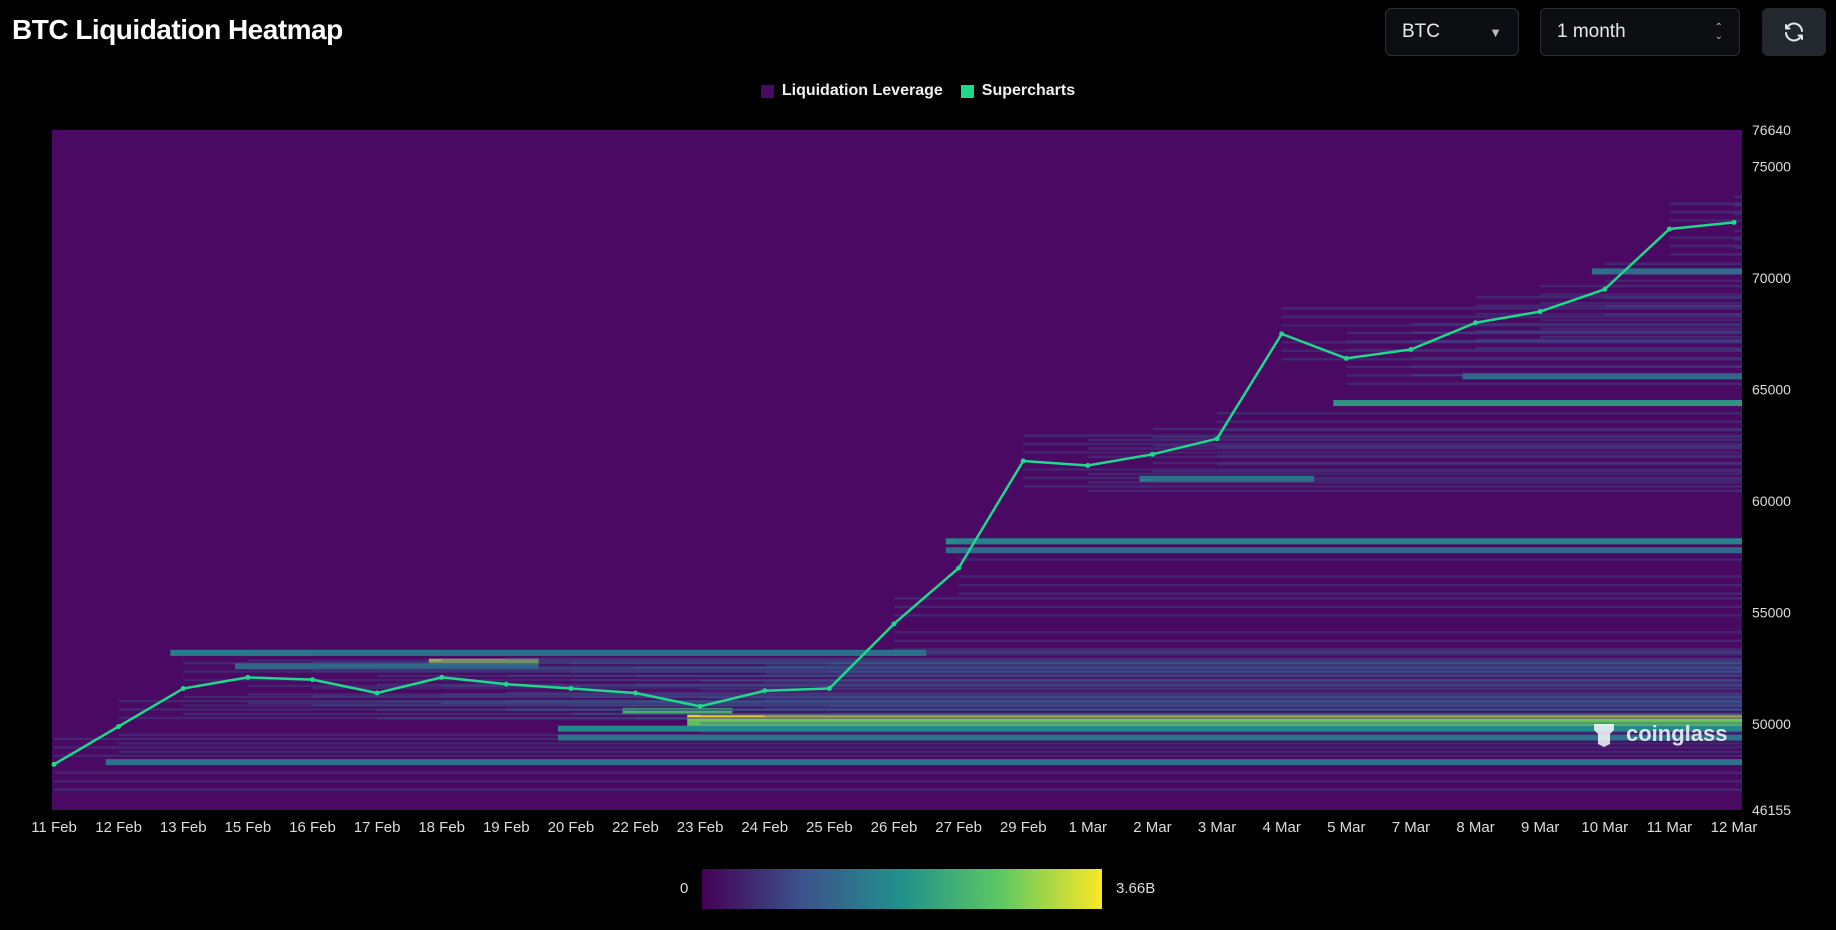 The height and width of the screenshot is (930, 1836). What do you see at coordinates (1495, 32) in the screenshot?
I see `caret-down-icon: ▼` at bounding box center [1495, 32].